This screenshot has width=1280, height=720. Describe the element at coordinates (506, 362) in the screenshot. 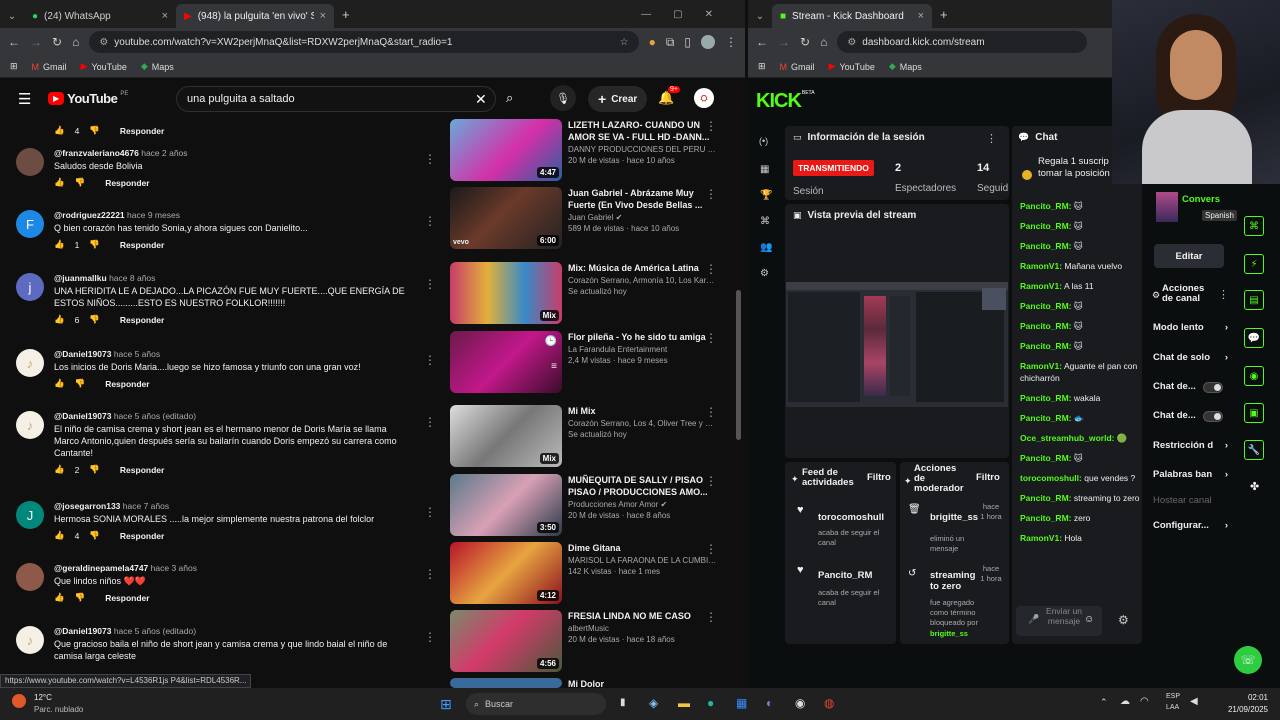

I see `video-thumbnail: 🕒 ≡` at that location.